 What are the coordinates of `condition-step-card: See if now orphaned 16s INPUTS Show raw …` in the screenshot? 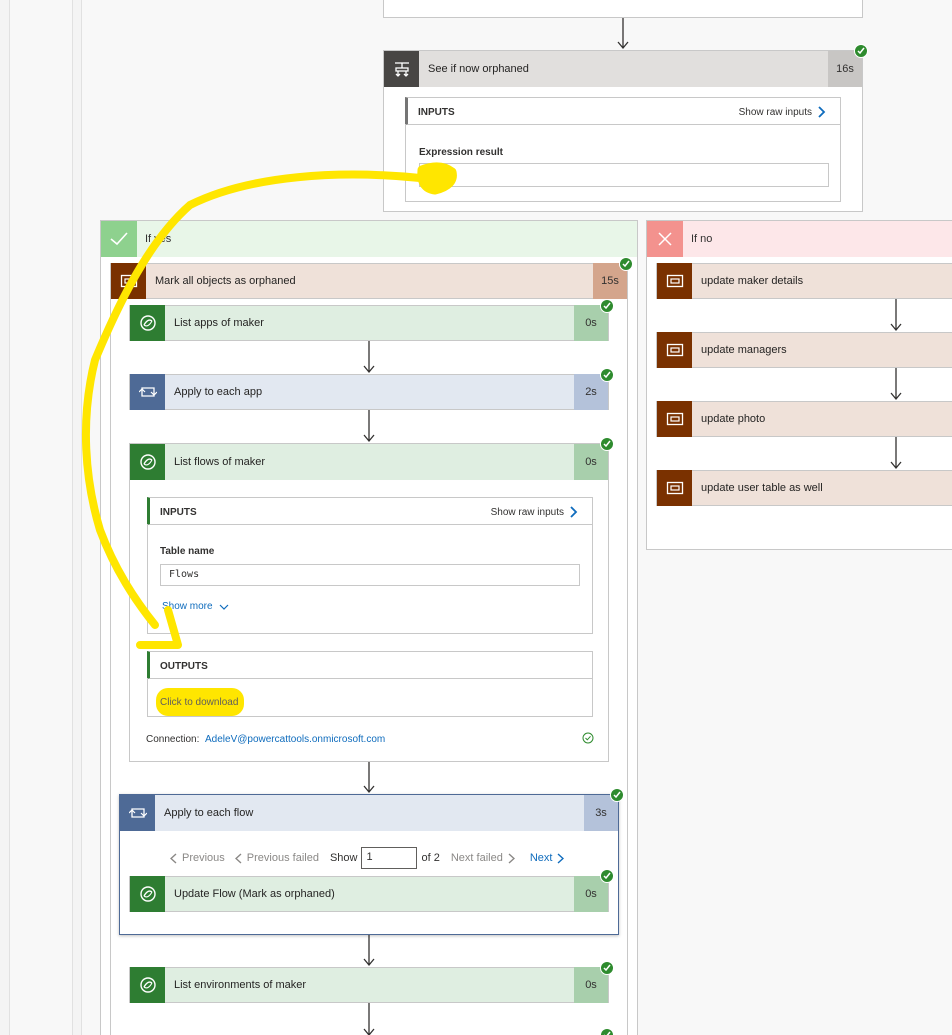 It's located at (623, 131).